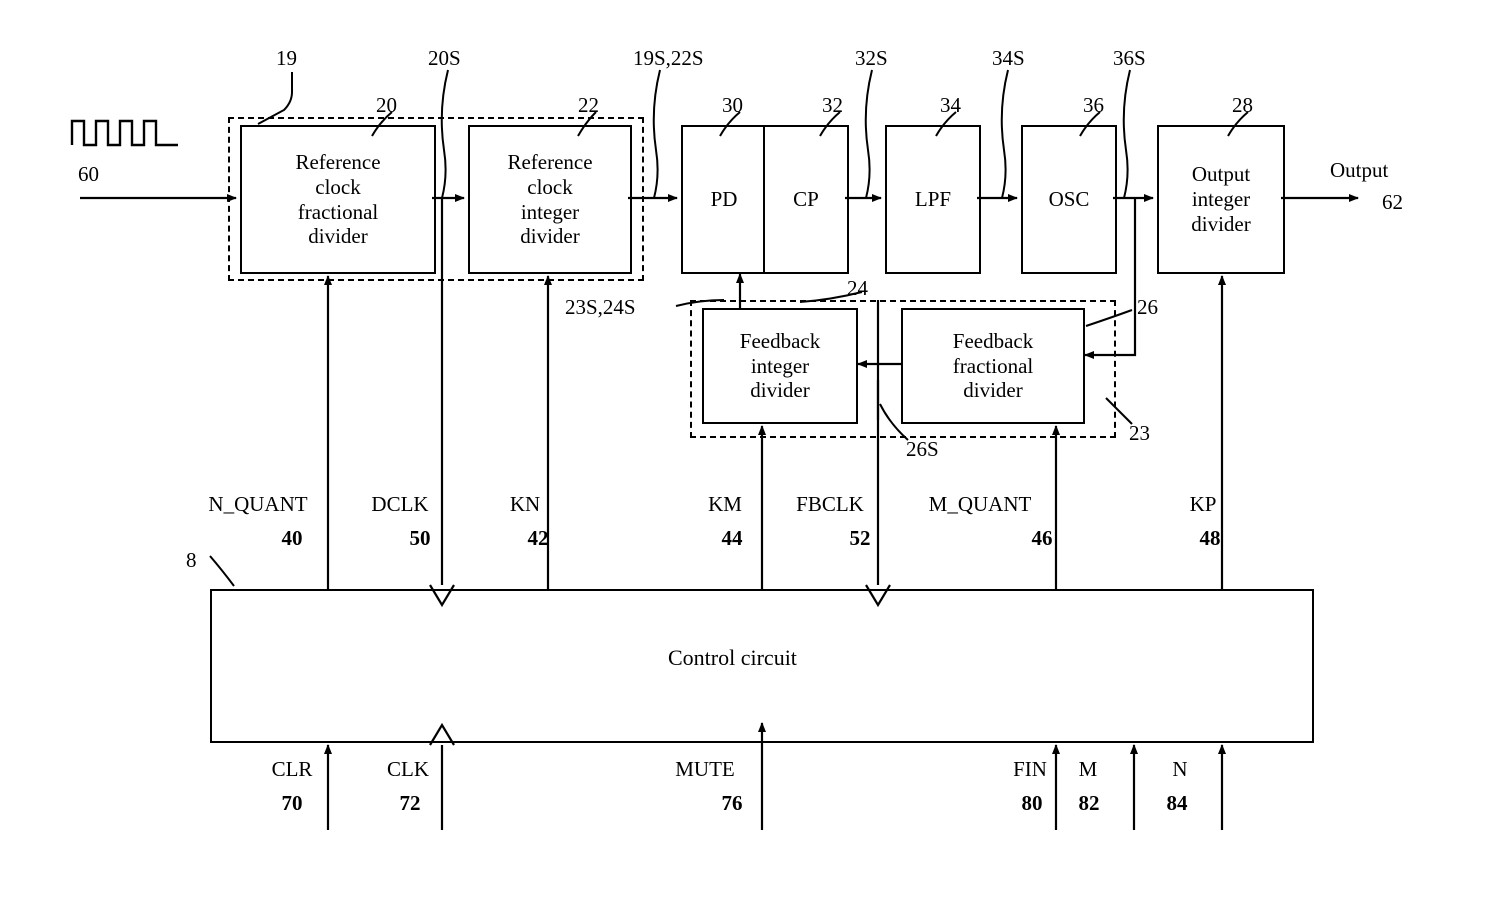 The image size is (1505, 913). Describe the element at coordinates (292, 803) in the screenshot. I see `signal-num-70: 70` at that location.